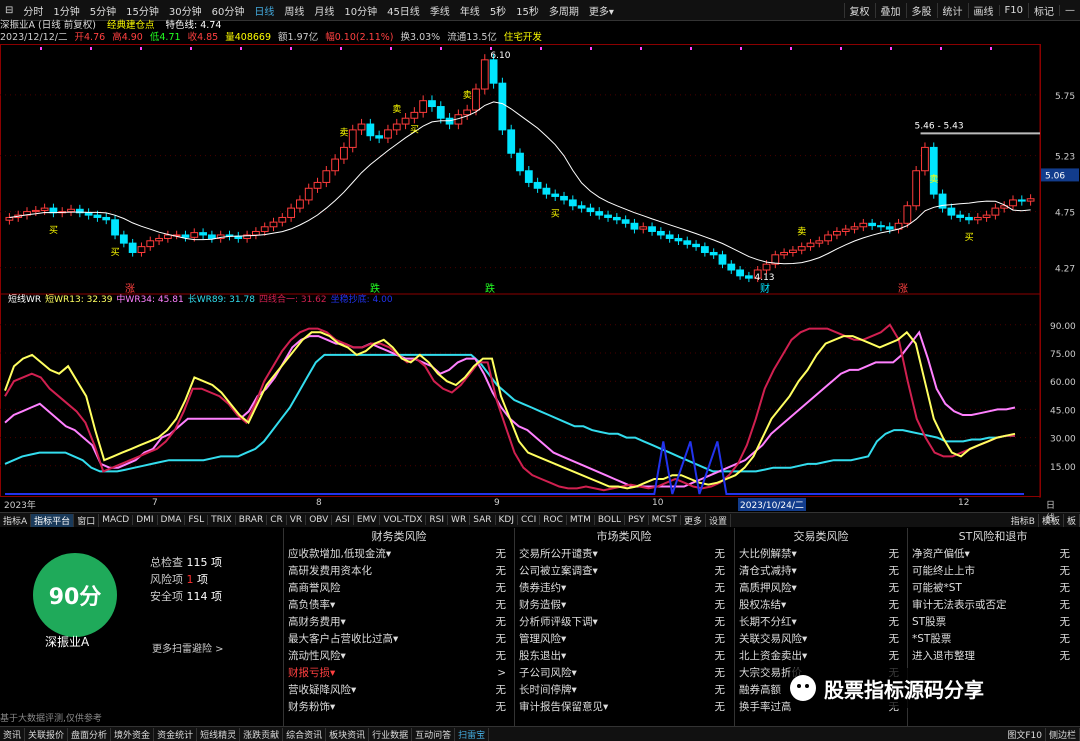 The image size is (1080, 741). I want to click on indicator-tab: VOL-TDX, so click(403, 520).